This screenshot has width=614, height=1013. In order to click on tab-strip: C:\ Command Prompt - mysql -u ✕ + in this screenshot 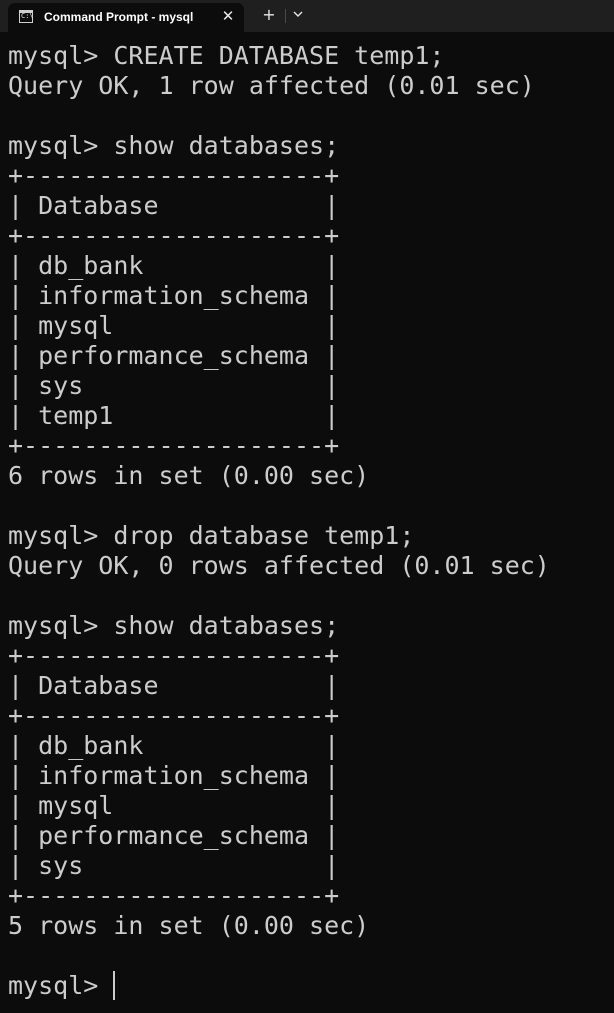, I will do `click(307, 16)`.